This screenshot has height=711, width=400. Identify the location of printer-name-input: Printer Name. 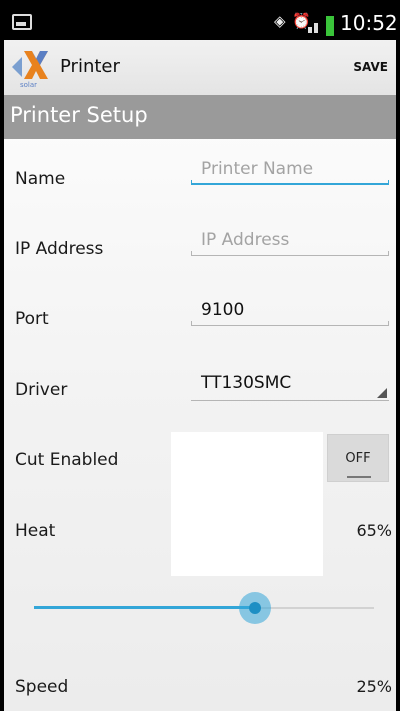
(290, 171).